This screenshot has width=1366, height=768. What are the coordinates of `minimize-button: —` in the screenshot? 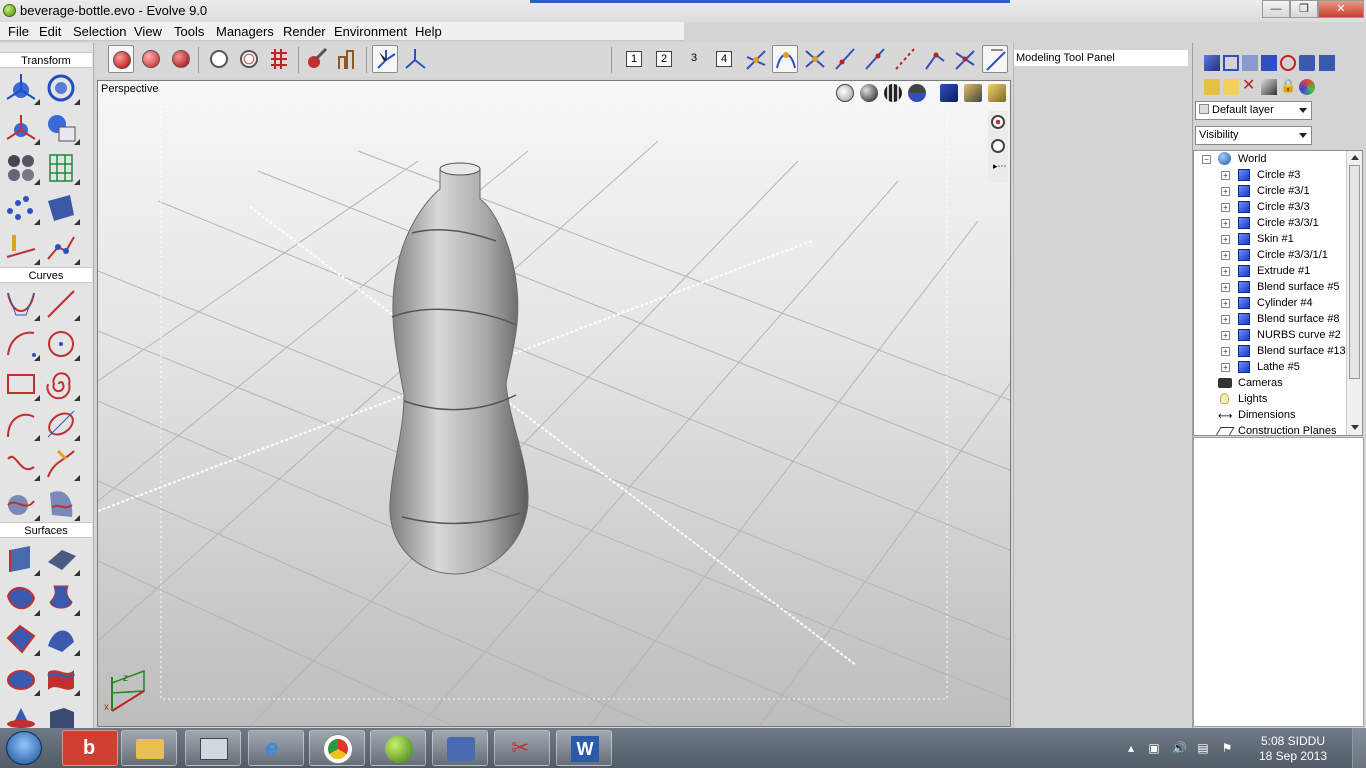 It's located at (1276, 9).